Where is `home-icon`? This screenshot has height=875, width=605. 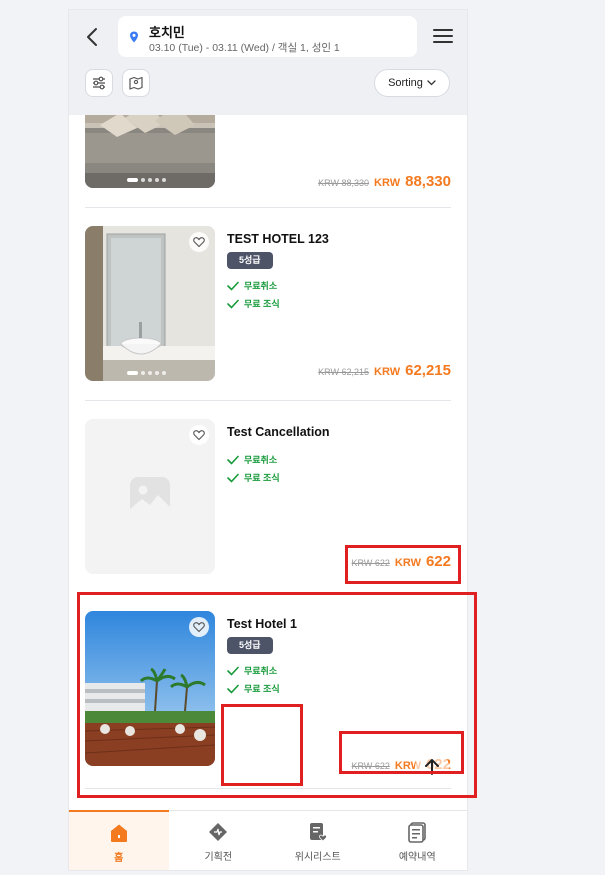 home-icon is located at coordinates (118, 833).